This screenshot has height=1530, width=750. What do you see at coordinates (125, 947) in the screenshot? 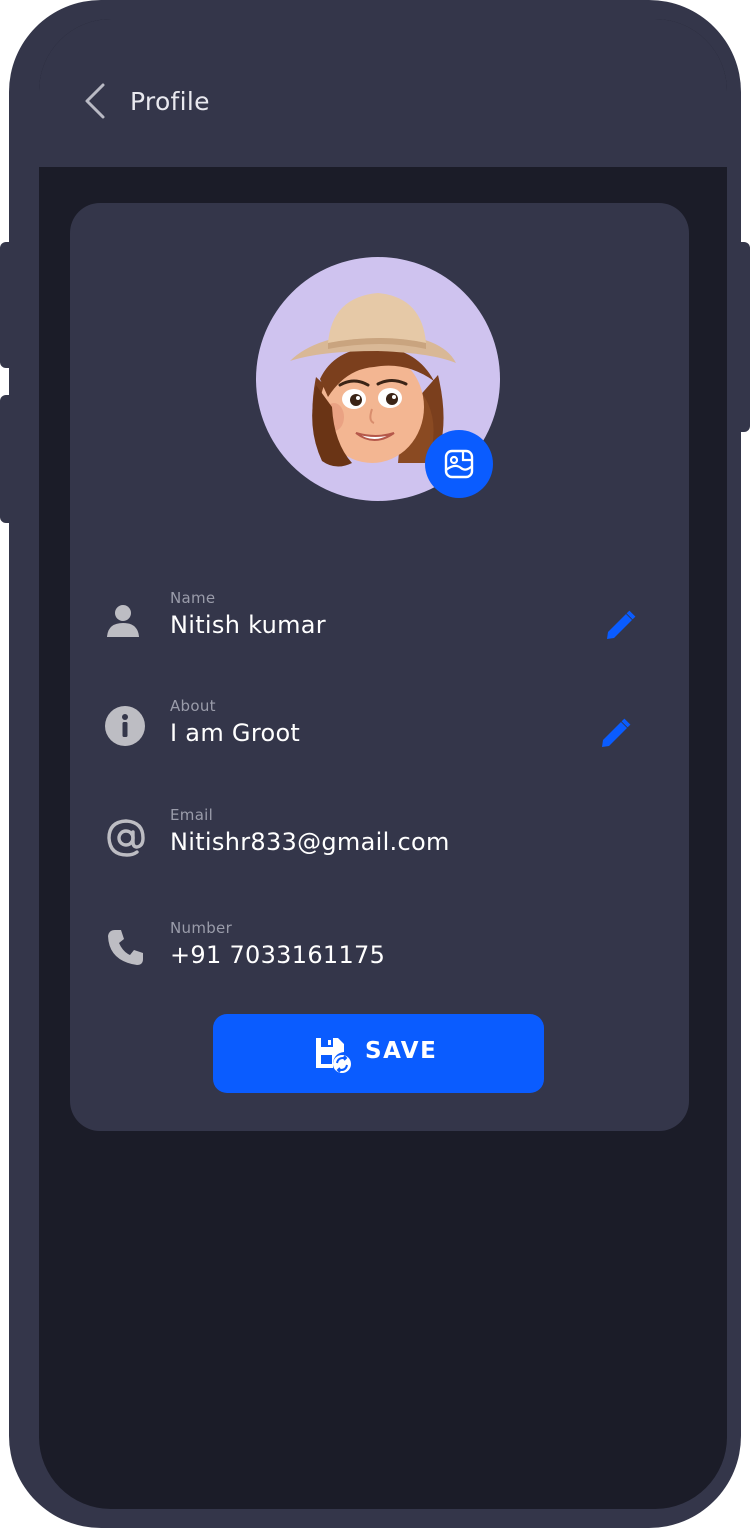
I see `phone-icon` at bounding box center [125, 947].